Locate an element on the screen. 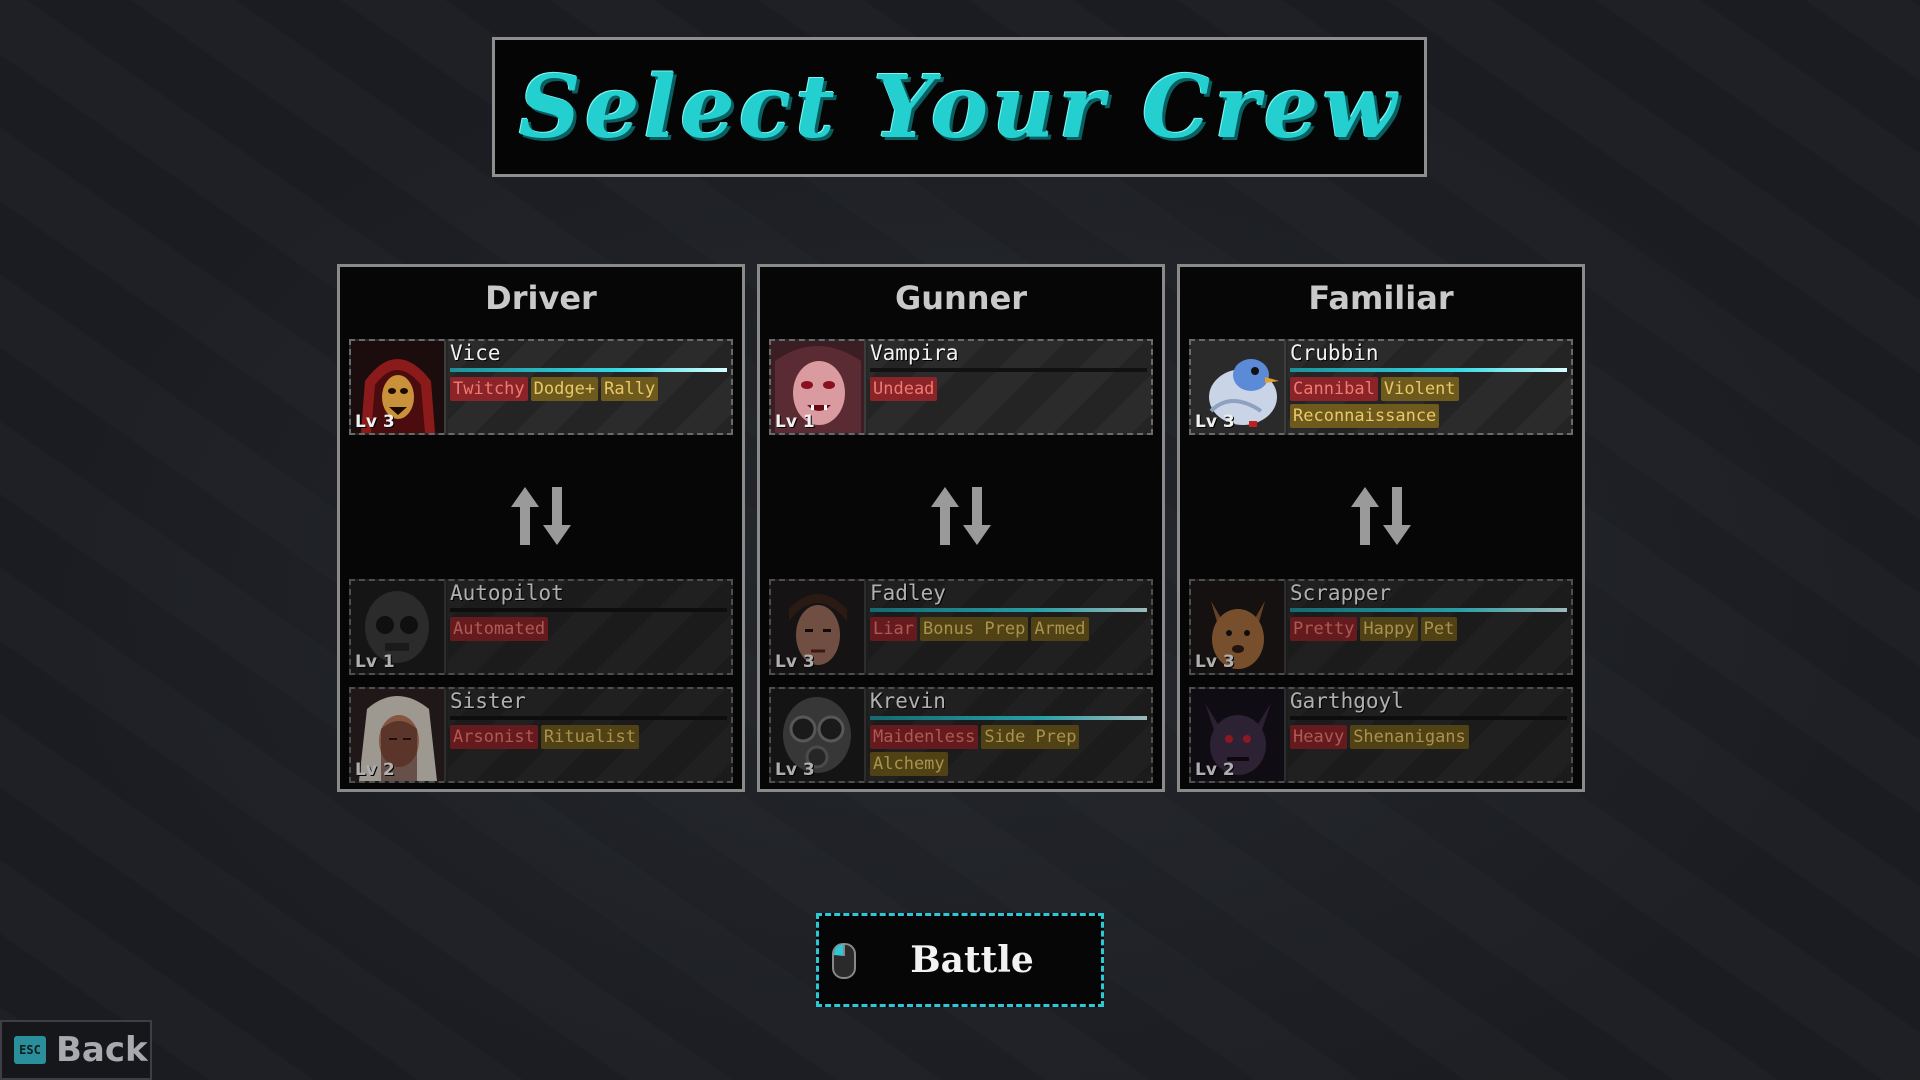 The image size is (1920, 1080). page-title: Select Your Crew is located at coordinates (959, 107).